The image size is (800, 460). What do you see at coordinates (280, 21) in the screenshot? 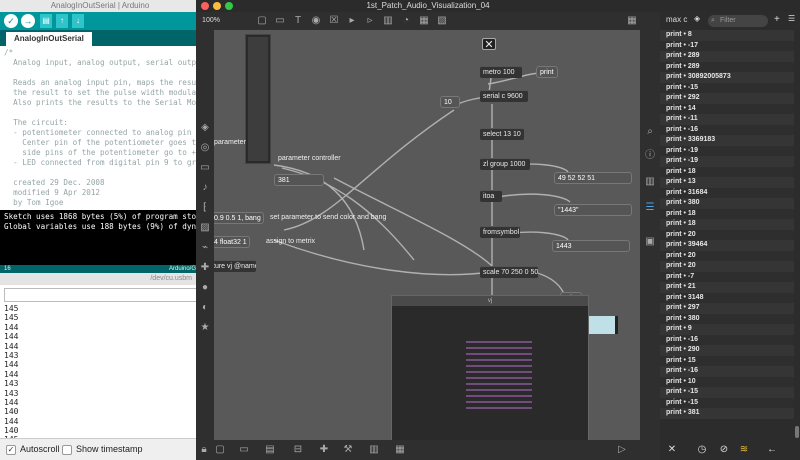
I see `message-icon: ▭` at bounding box center [280, 21].